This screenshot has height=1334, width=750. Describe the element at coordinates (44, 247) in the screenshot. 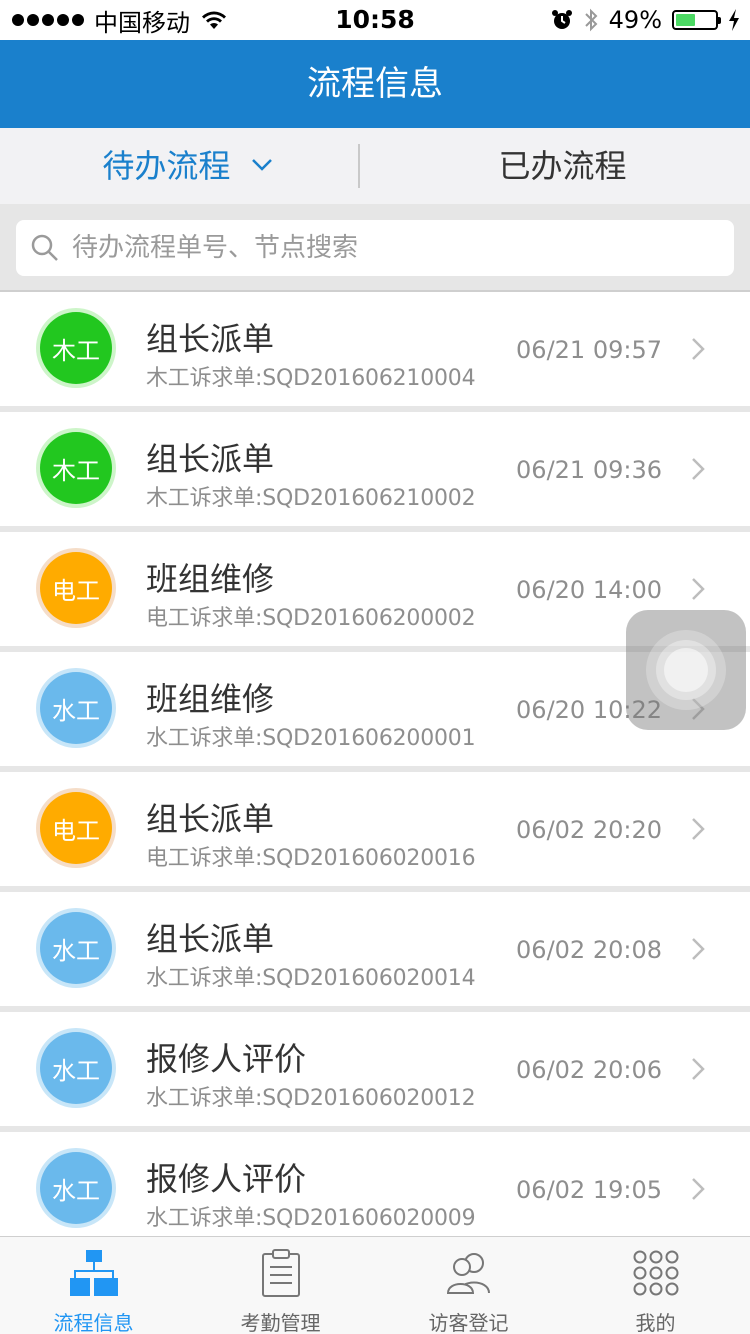

I see `search-icon` at that location.